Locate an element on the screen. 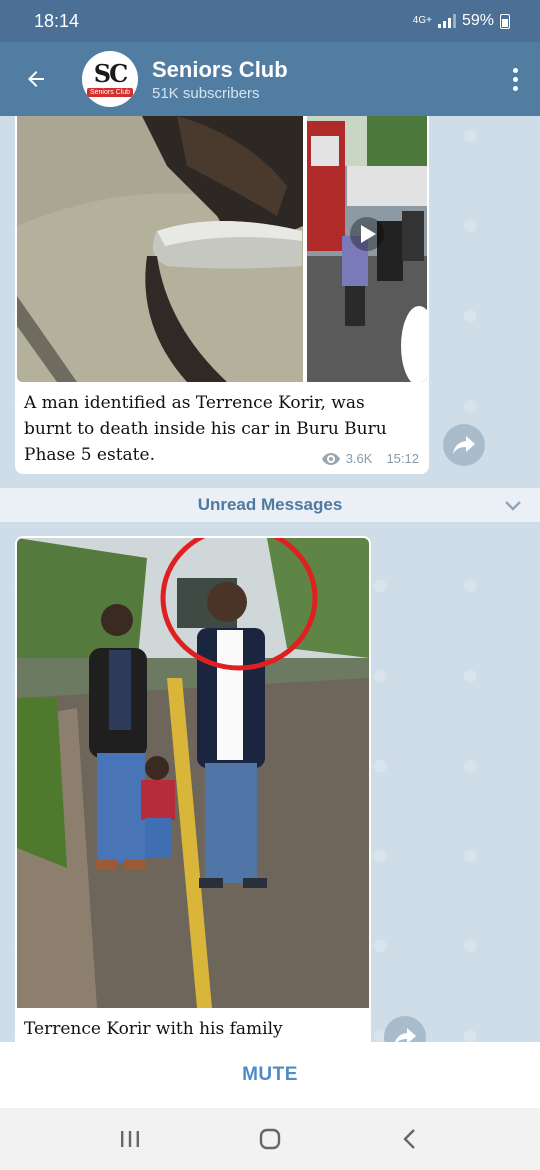 This screenshot has width=540, height=1170. nav-back-button is located at coordinates (410, 1139).